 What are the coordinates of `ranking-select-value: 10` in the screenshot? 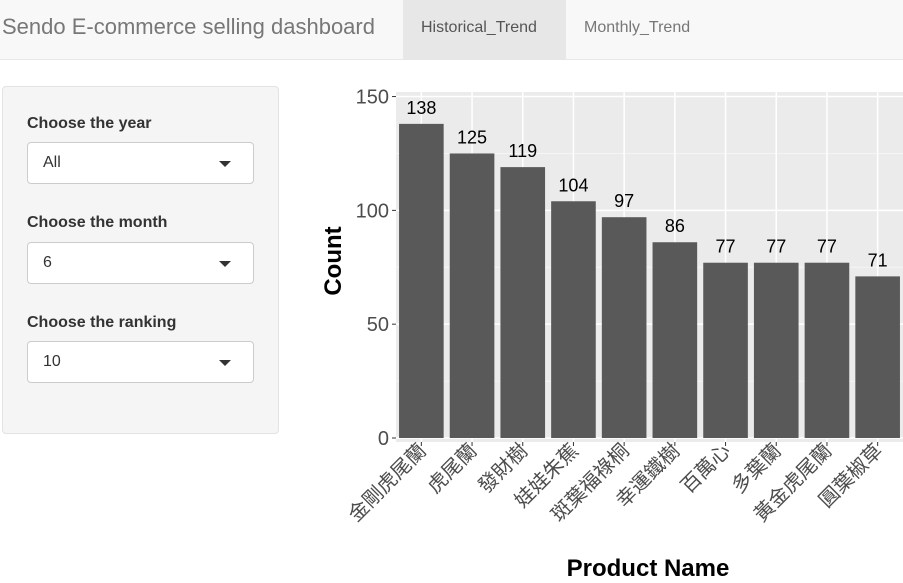 It's located at (52, 361).